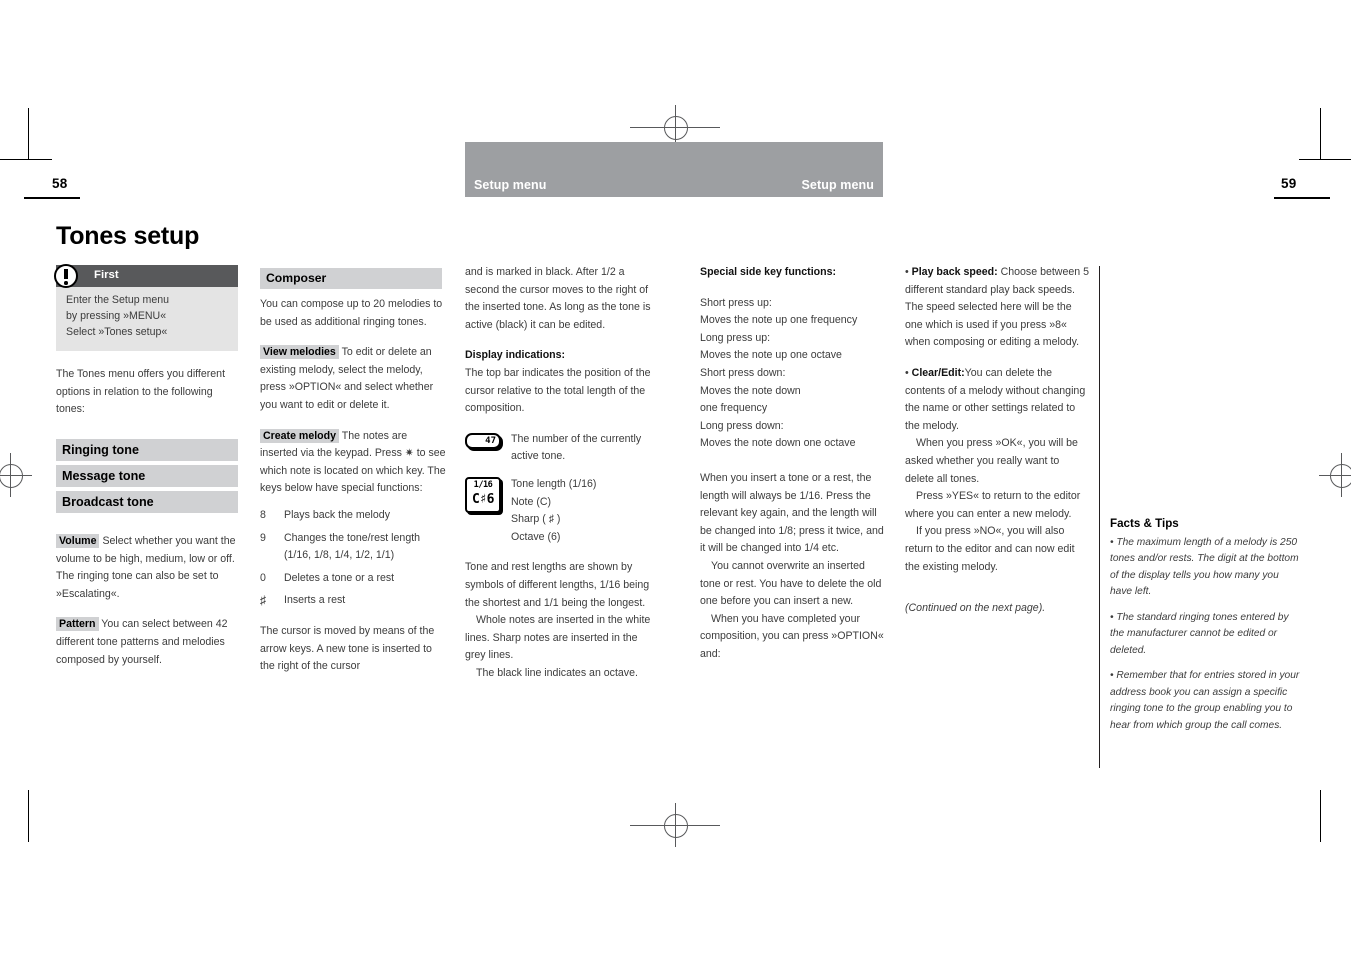 Image resolution: width=1351 pixels, height=954 pixels. I want to click on lcd-note-icon: 1/16 C♯6, so click(483, 494).